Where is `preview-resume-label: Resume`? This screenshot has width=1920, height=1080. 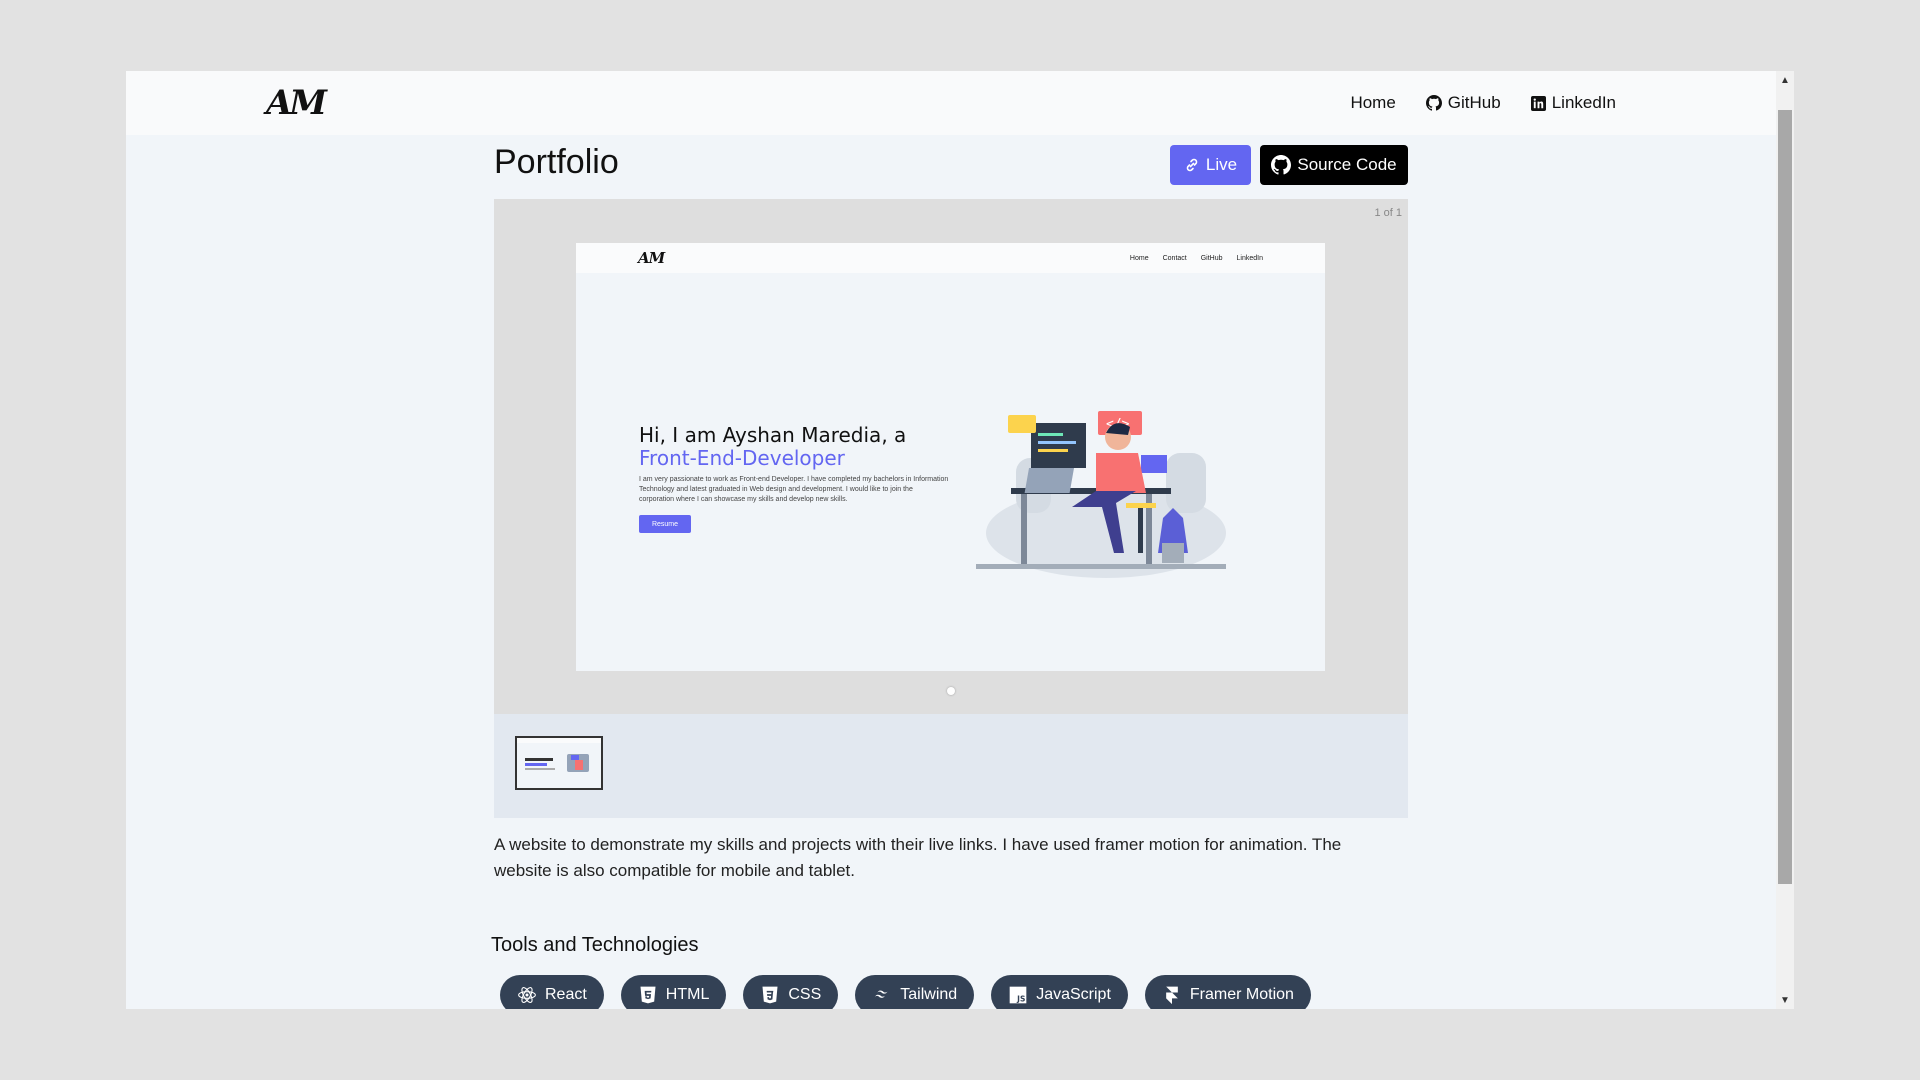 preview-resume-label: Resume is located at coordinates (665, 524).